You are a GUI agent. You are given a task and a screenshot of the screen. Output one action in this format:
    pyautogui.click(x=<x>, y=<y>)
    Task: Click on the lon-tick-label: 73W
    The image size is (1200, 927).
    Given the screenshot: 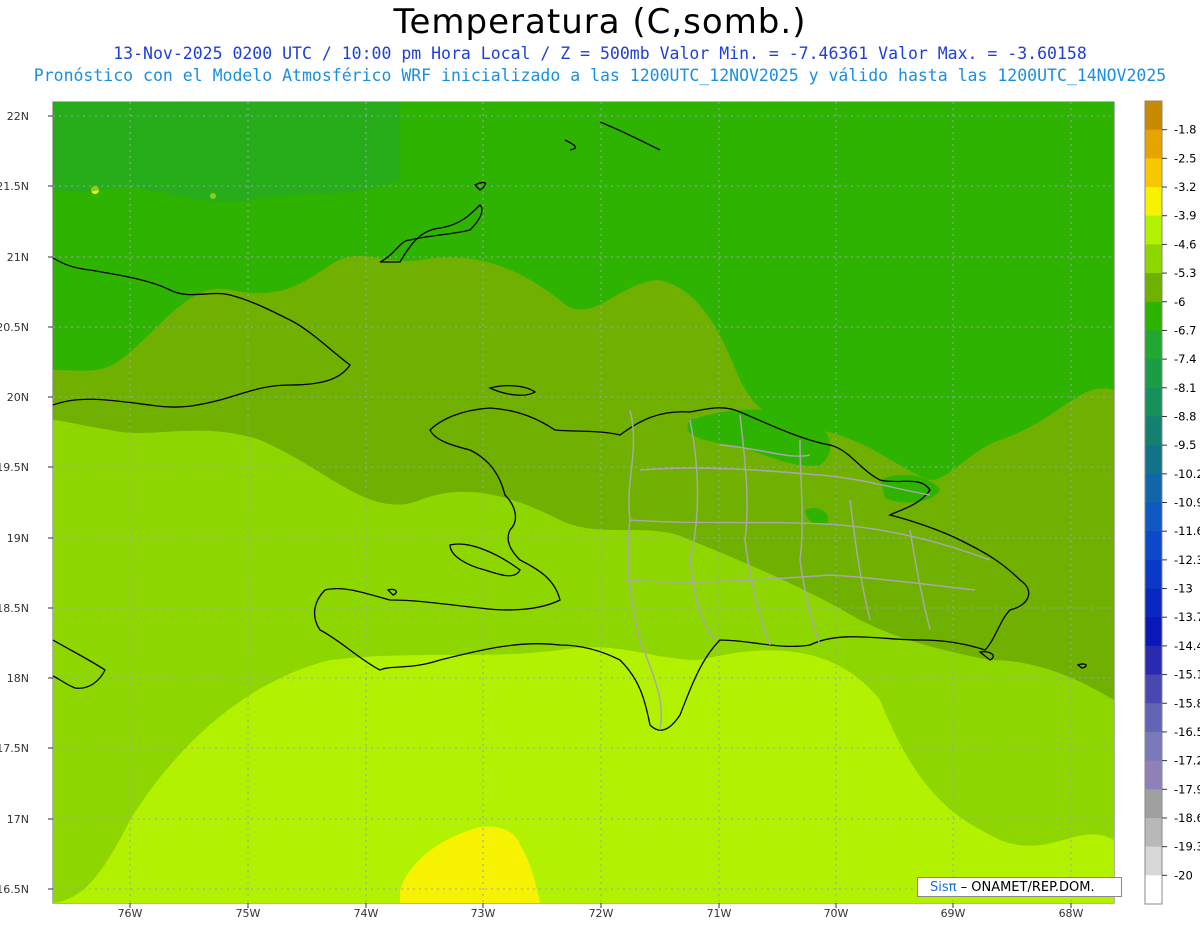 What is the action you would take?
    pyautogui.click(x=483, y=913)
    